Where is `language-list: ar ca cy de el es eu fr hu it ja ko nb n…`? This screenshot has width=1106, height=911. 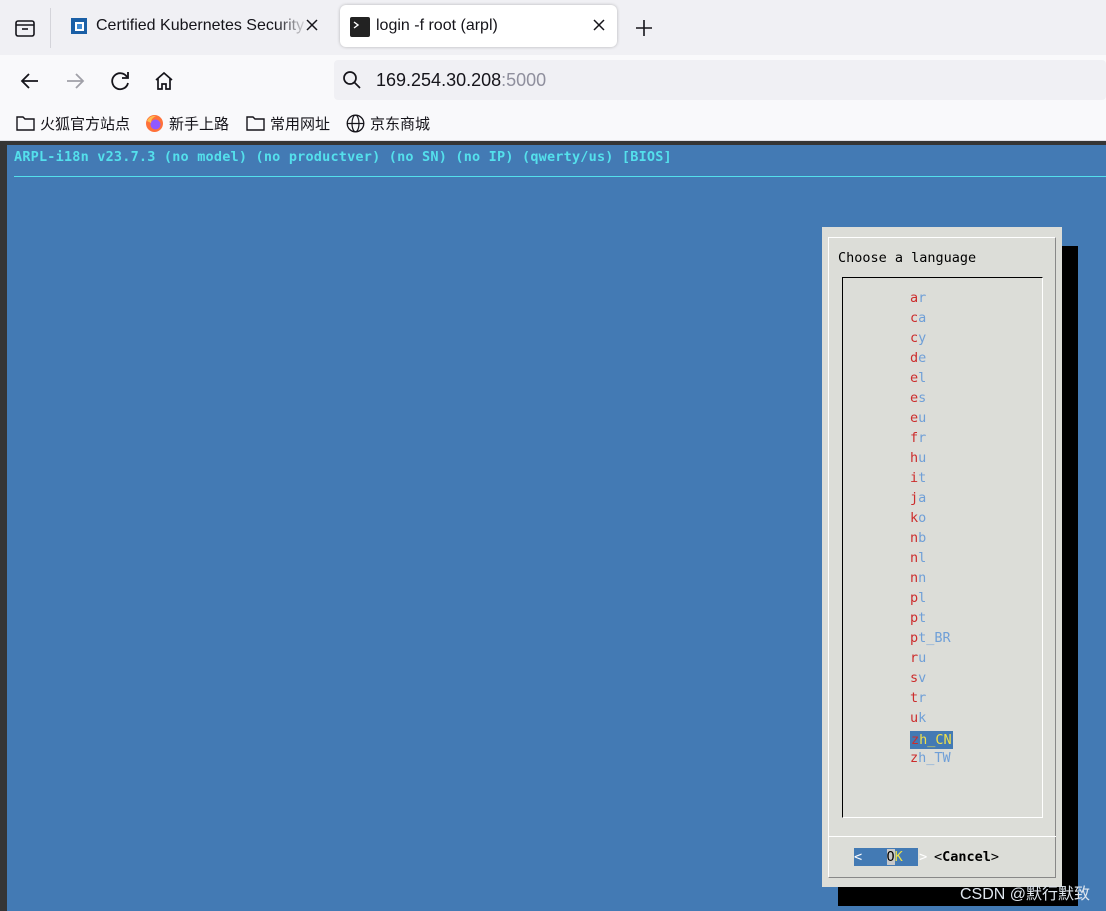 language-list: ar ca cy de el es eu fr hu it ja ko nb n… is located at coordinates (931, 531).